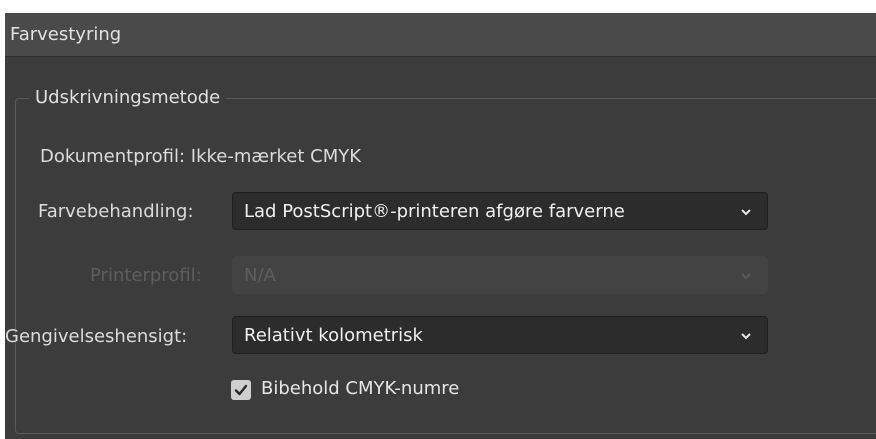  Describe the element at coordinates (128, 97) in the screenshot. I see `print-method-group-title: Udskrivningsmetode` at that location.